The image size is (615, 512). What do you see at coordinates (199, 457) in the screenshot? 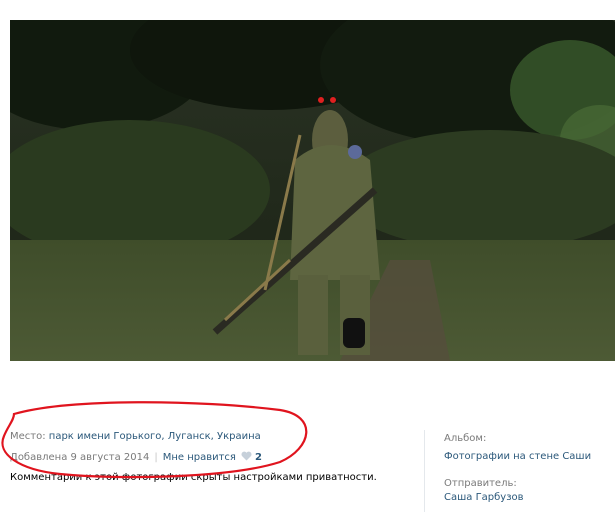
I see `like-button: Мне нравится` at bounding box center [199, 457].